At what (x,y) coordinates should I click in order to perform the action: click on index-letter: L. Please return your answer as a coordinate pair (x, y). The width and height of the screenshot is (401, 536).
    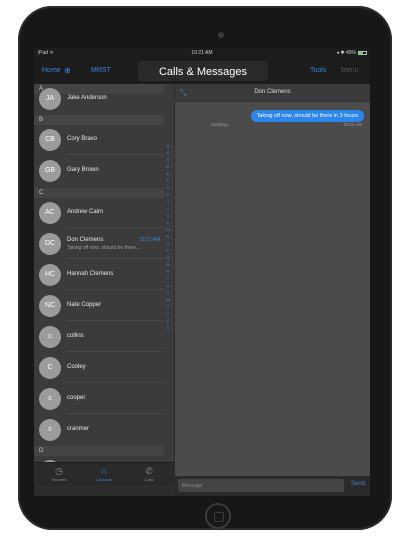
    Looking at the image, I should click on (168, 222).